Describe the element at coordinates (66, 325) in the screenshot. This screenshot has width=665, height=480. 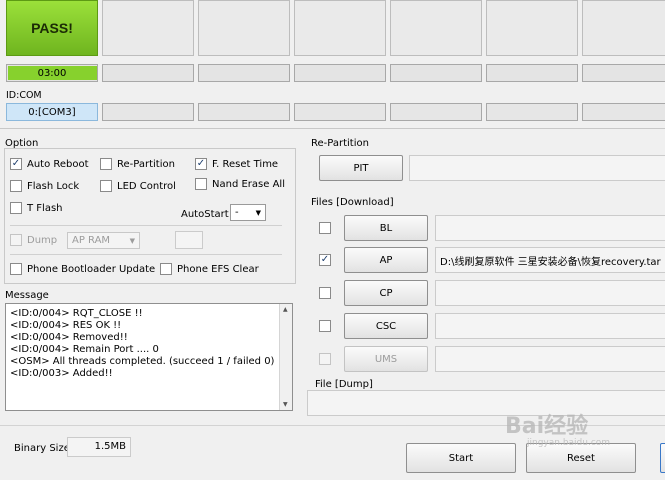
I see `message-line: <ID:0/004> RES OK !!` at that location.